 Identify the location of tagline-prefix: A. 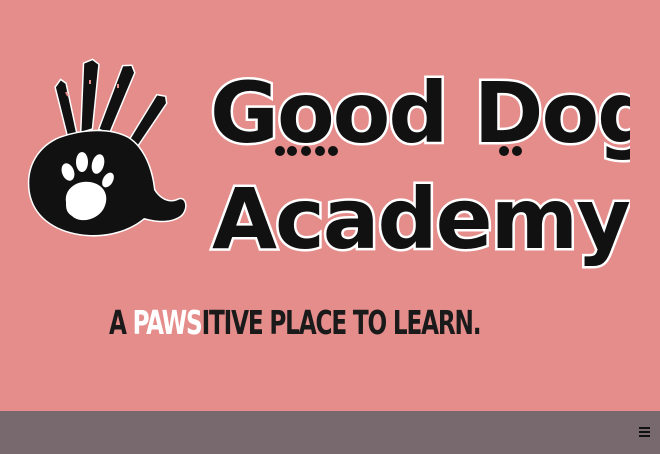
(121, 322).